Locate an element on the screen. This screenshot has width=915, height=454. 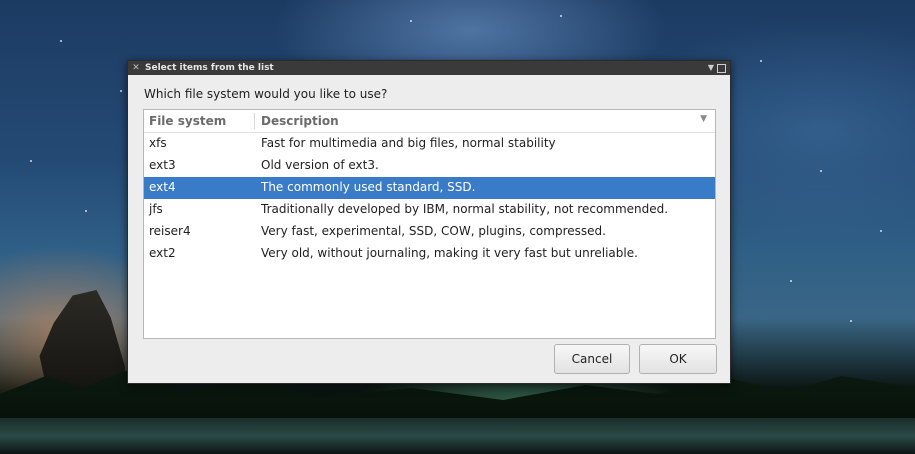
row-description: The commonly used standard, SSD. is located at coordinates (368, 187).